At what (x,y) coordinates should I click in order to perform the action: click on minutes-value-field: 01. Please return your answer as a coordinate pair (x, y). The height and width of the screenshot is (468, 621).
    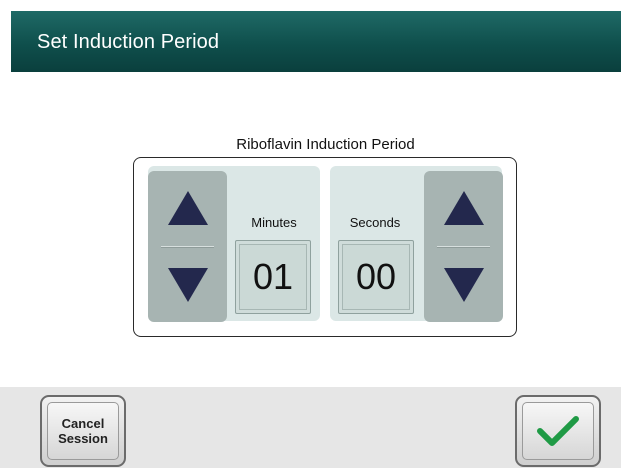
    Looking at the image, I should click on (273, 277).